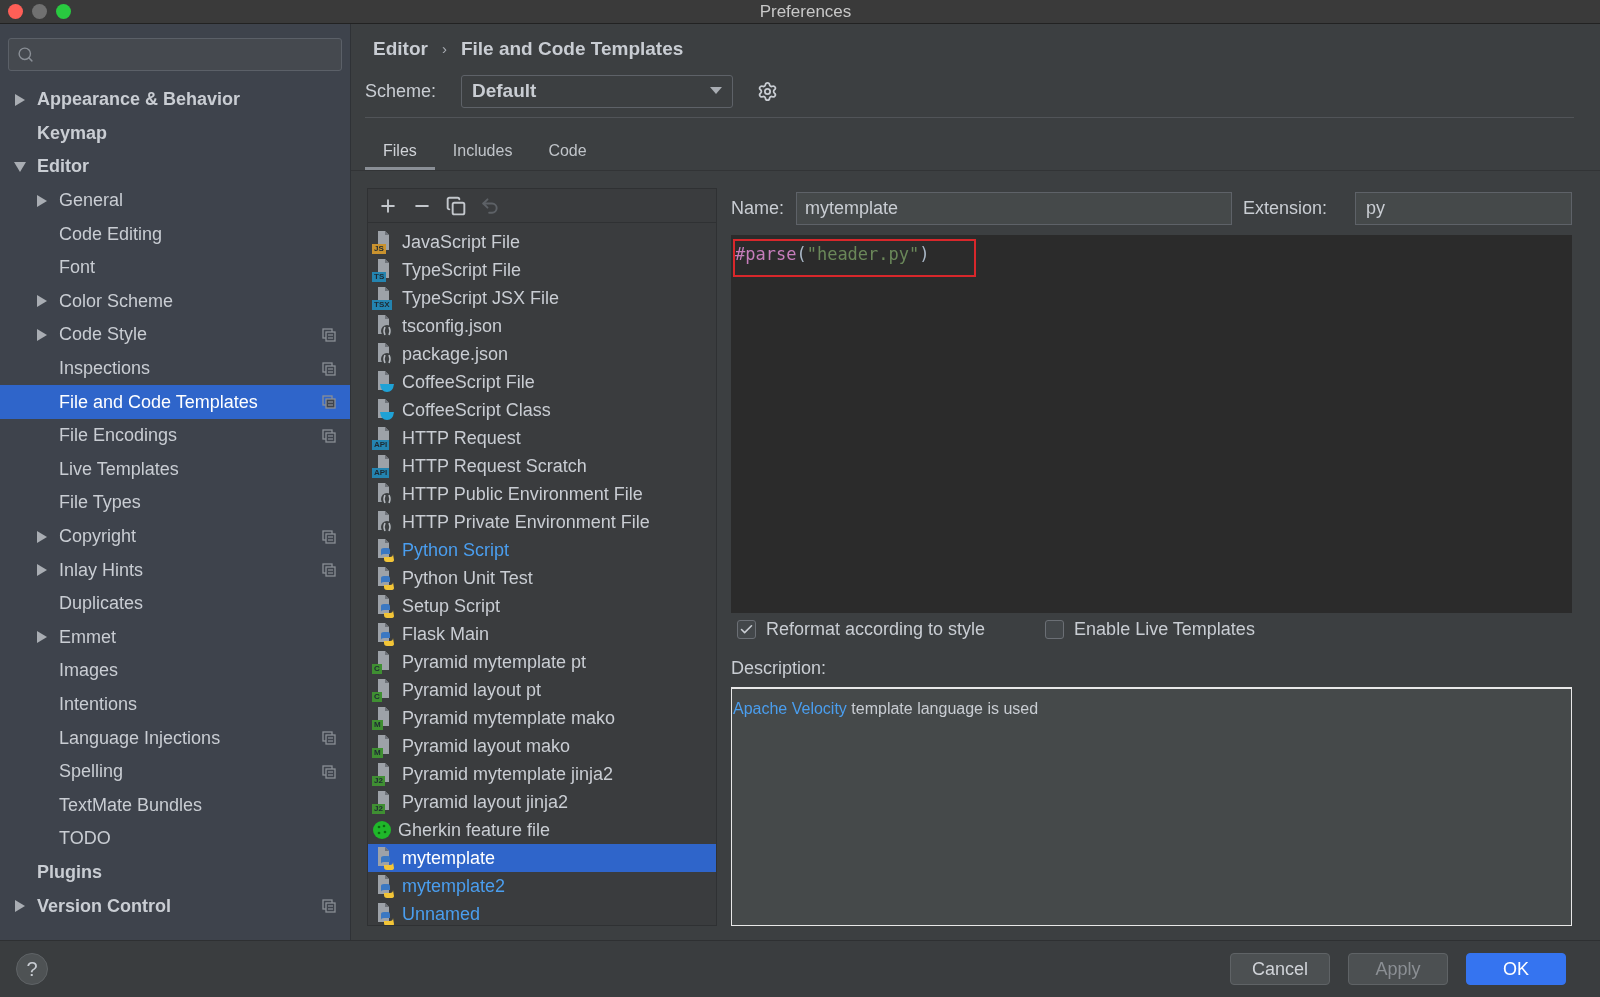  Describe the element at coordinates (175, 335) in the screenshot. I see `tree-item: Code Style` at that location.